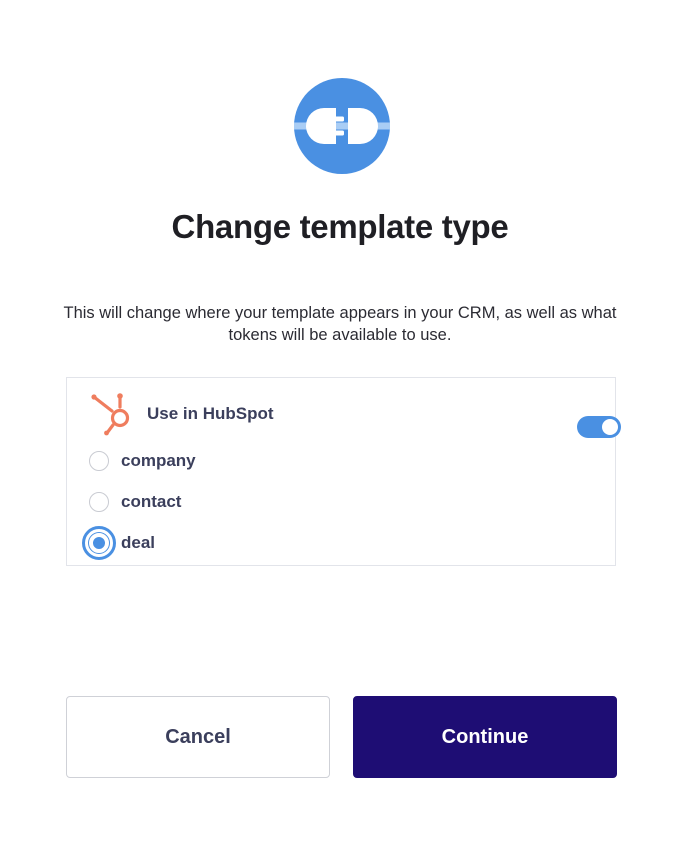 The height and width of the screenshot is (842, 680). Describe the element at coordinates (610, 427) in the screenshot. I see `toggle-knob` at that location.